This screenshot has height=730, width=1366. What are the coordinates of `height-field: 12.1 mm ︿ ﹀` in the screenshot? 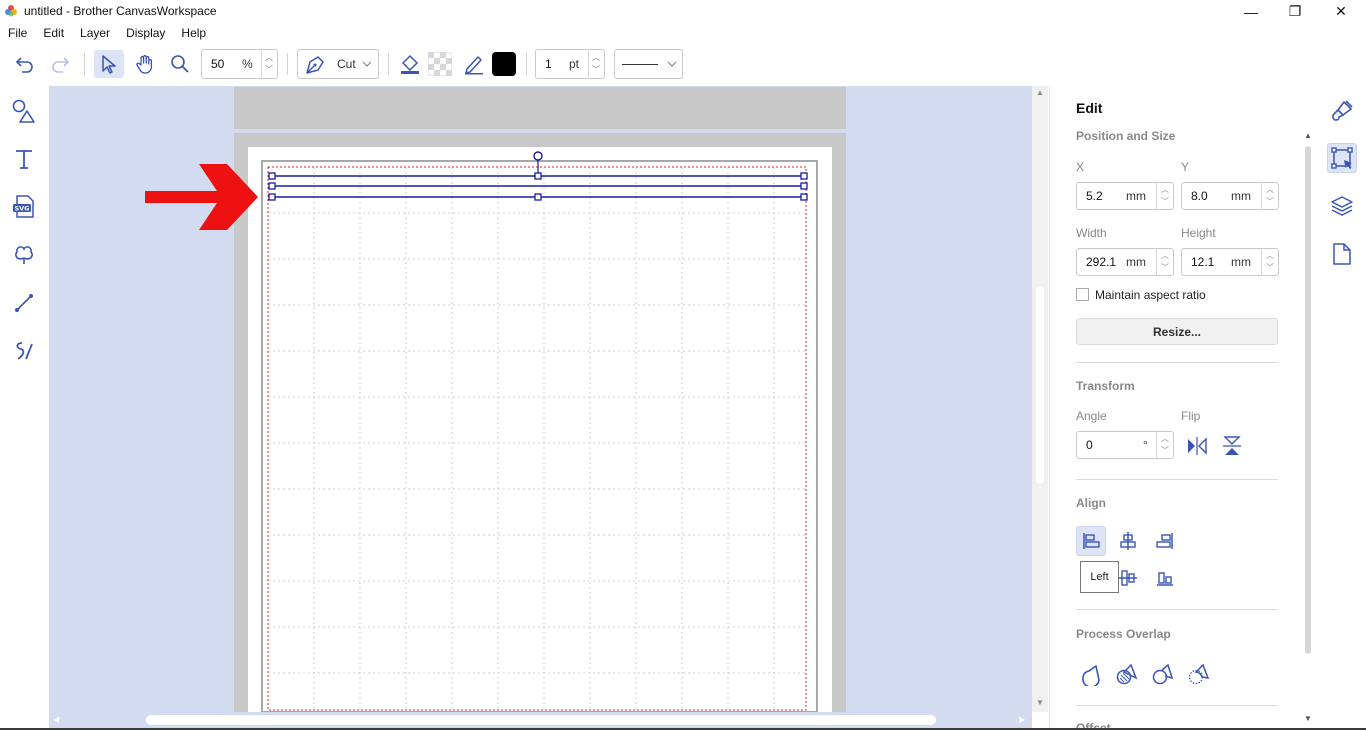 It's located at (1230, 262).